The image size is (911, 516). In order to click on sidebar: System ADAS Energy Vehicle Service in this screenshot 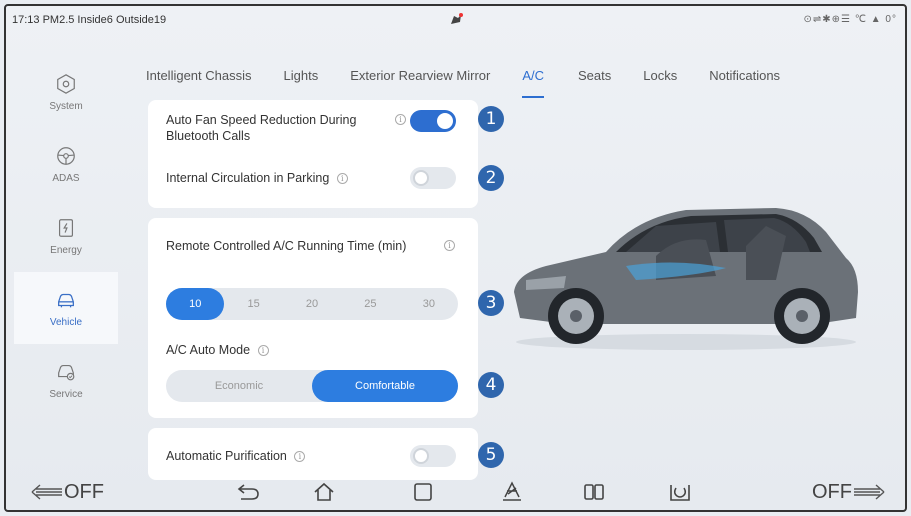, I will do `click(66, 251)`.